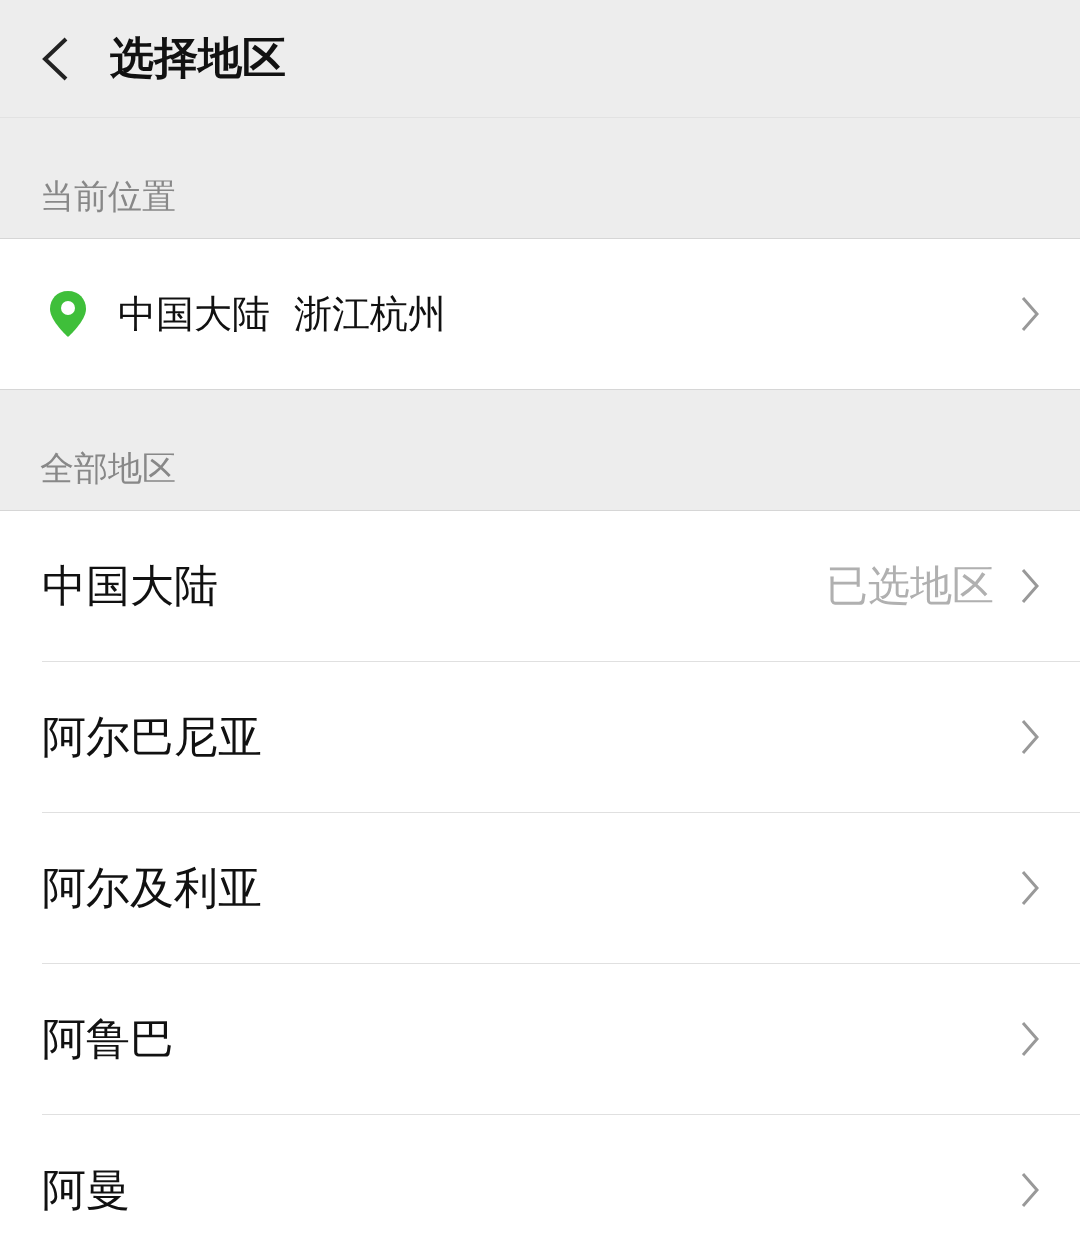 The width and height of the screenshot is (1080, 1245). What do you see at coordinates (108, 196) in the screenshot?
I see `section-label: 当前位置` at bounding box center [108, 196].